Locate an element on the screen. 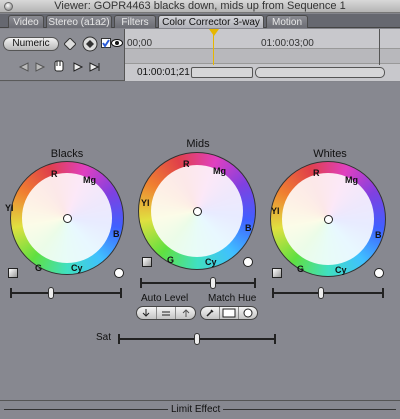  swatch-button is located at coordinates (229, 313).